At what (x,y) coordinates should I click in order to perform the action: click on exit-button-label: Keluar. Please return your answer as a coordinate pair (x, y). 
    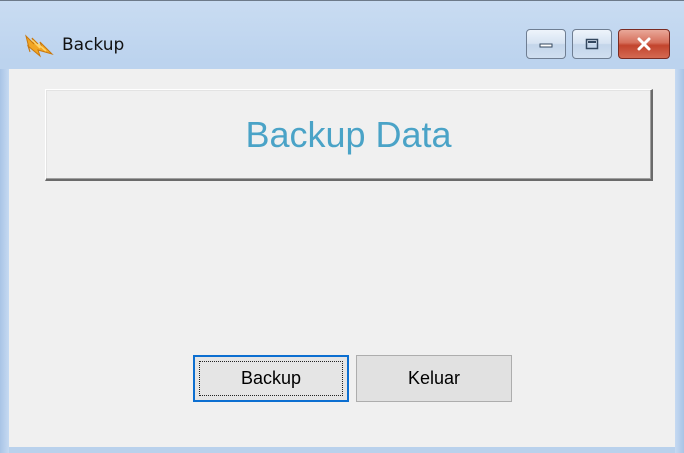
    Looking at the image, I should click on (434, 378).